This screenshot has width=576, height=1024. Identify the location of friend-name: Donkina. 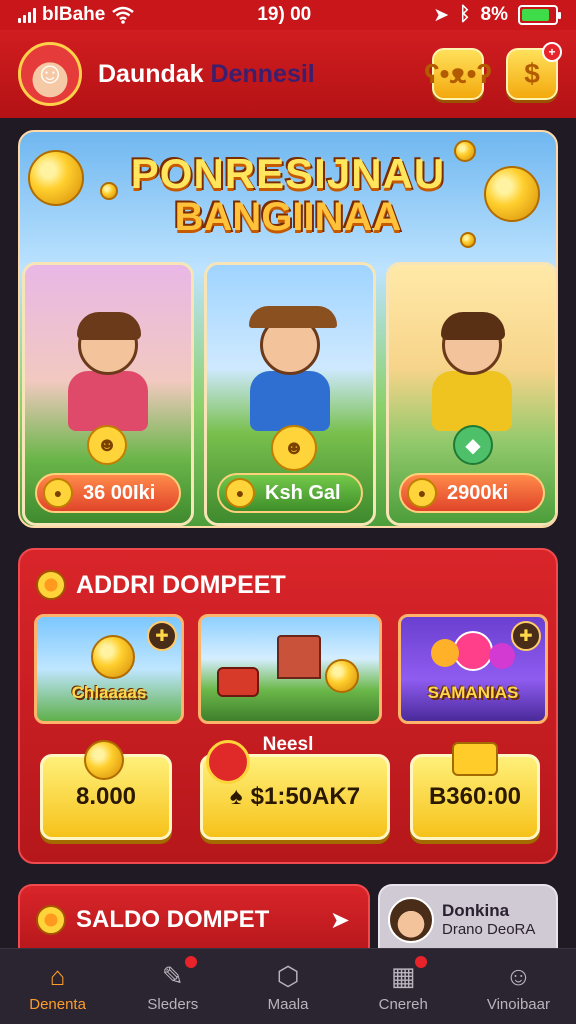
(476, 910).